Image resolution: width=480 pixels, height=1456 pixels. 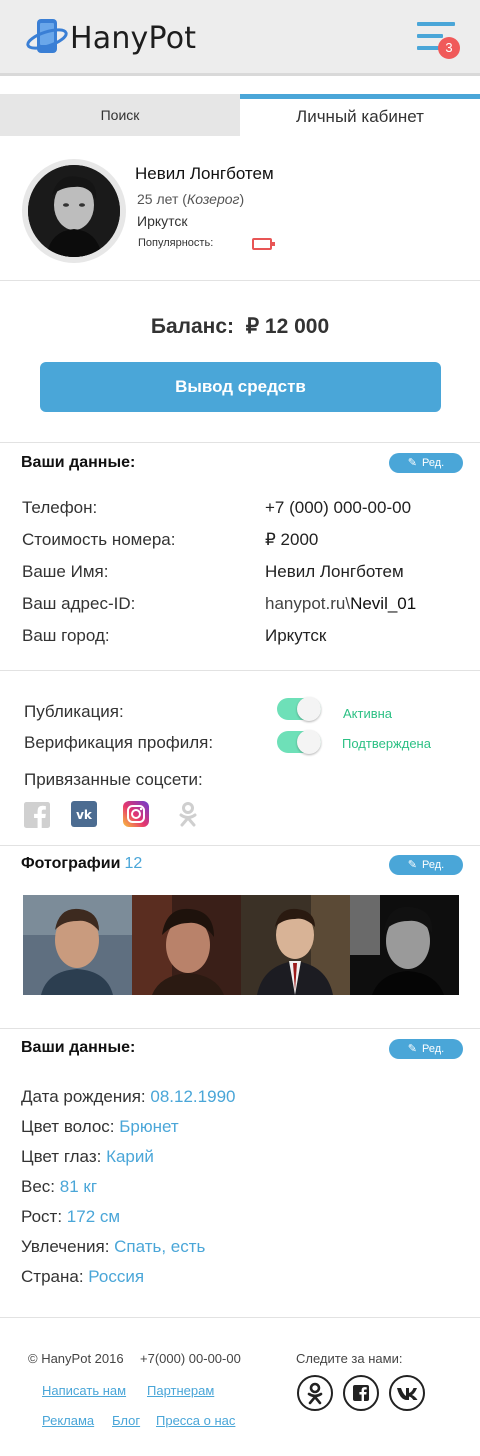 What do you see at coordinates (204, 173) in the screenshot?
I see `profile-name: Невил Лонгботем` at bounding box center [204, 173].